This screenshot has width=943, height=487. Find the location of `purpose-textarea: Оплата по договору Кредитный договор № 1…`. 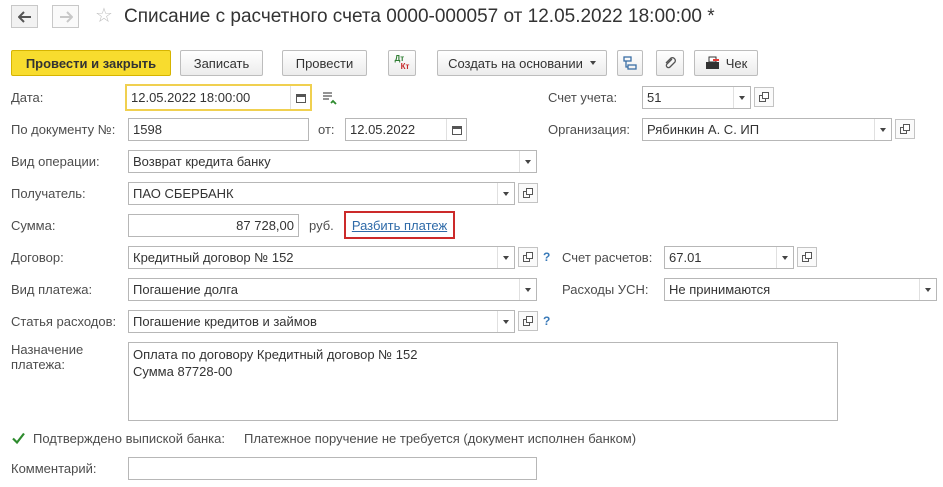

purpose-textarea: Оплата по договору Кредитный договор № 1… is located at coordinates (483, 381).